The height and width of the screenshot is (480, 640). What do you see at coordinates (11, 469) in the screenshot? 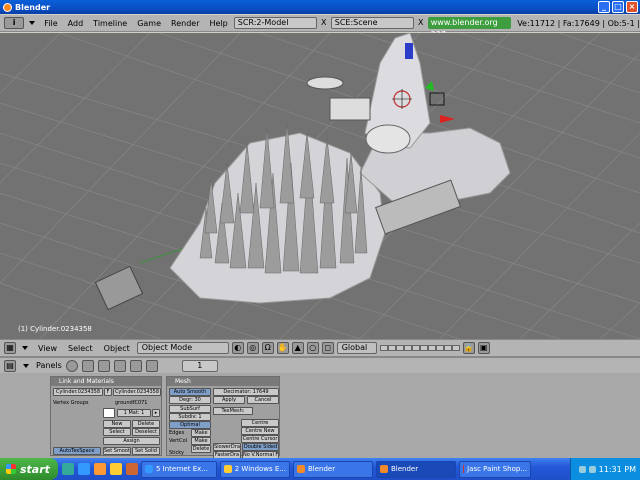
I see `windows-flag-icon` at bounding box center [11, 469].